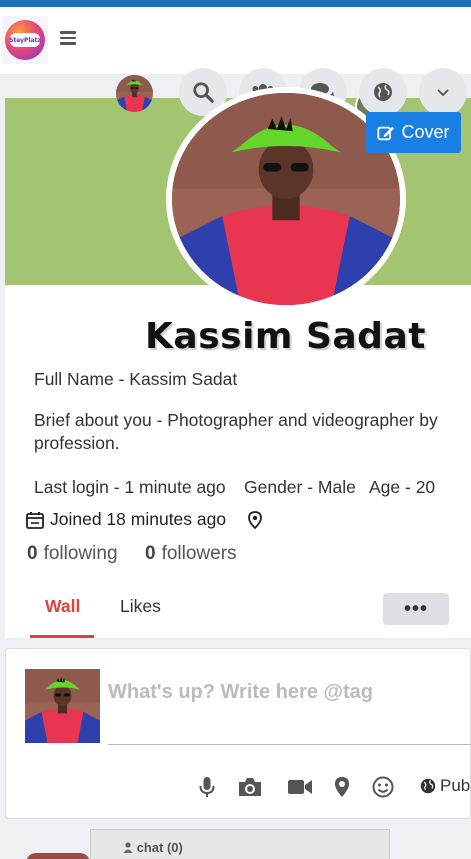  I want to click on site-logo: StayPlatz, so click(25, 40).